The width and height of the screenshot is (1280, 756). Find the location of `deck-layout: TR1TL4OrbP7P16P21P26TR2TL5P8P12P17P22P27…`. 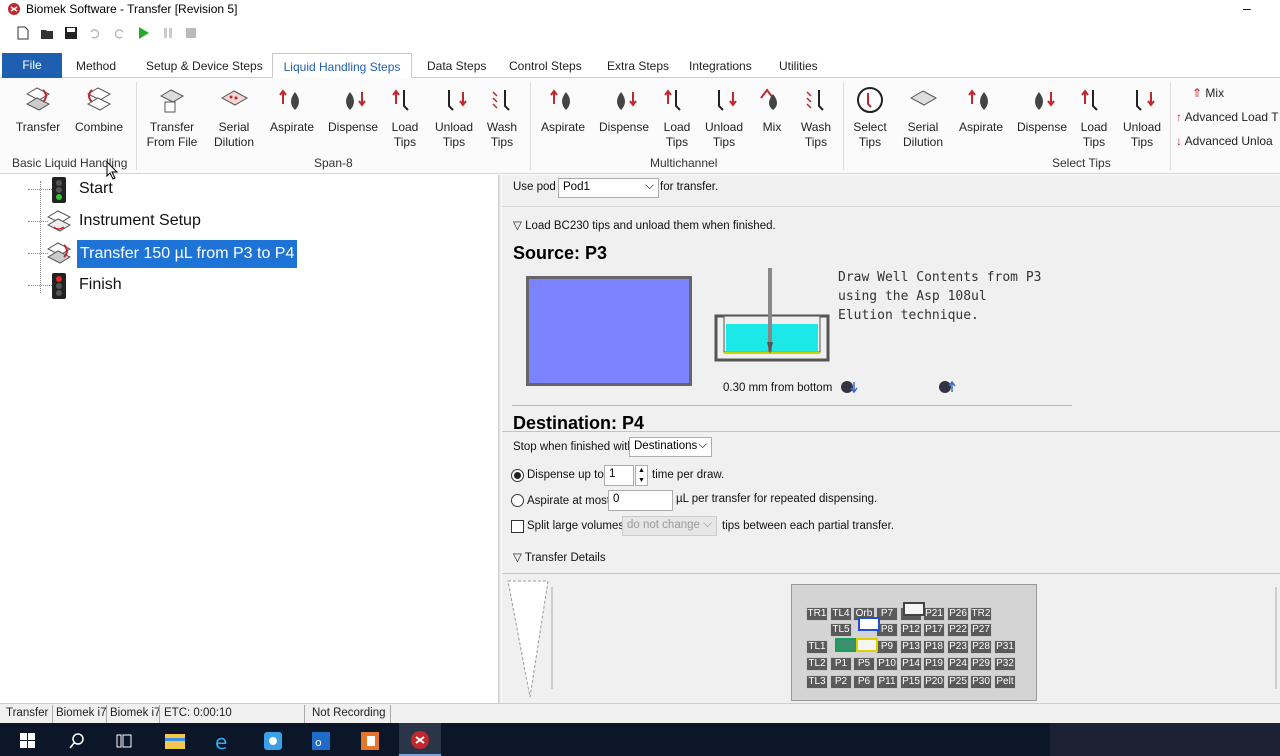

deck-layout: TR1TL4OrbP7P16P21P26TR2TL5P8P12P17P22P27… is located at coordinates (914, 642).